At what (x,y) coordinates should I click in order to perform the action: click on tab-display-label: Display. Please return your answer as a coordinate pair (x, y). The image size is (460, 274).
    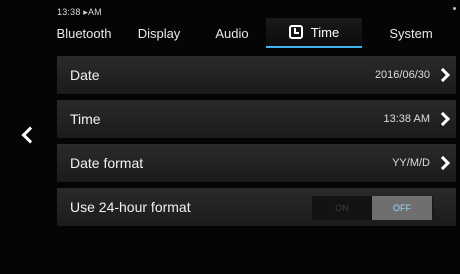
    Looking at the image, I should click on (159, 33).